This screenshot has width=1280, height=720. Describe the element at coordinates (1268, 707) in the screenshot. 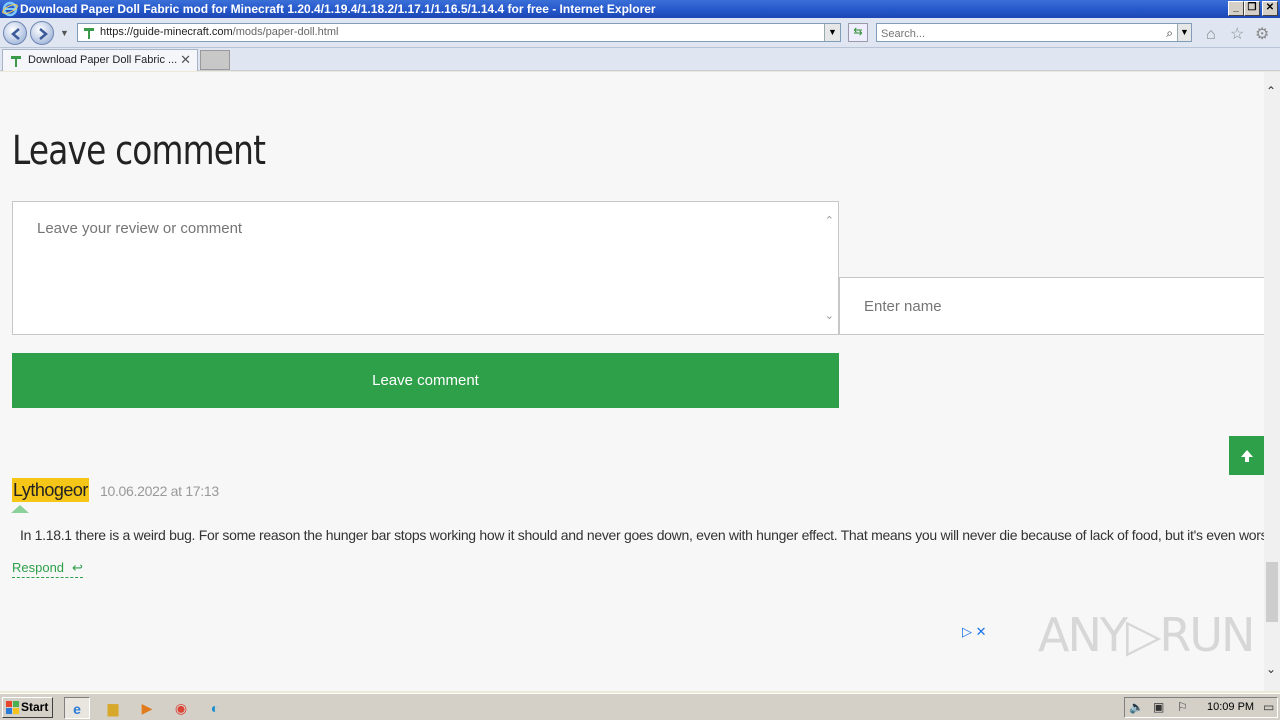

I see `show-desktop-icon: ▭` at that location.